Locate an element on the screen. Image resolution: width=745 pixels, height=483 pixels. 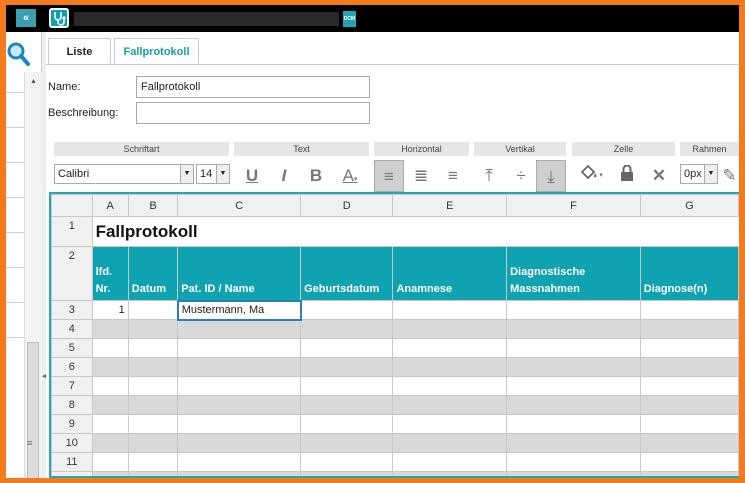
header-cell: Pat. ID / Name is located at coordinates (239, 273).